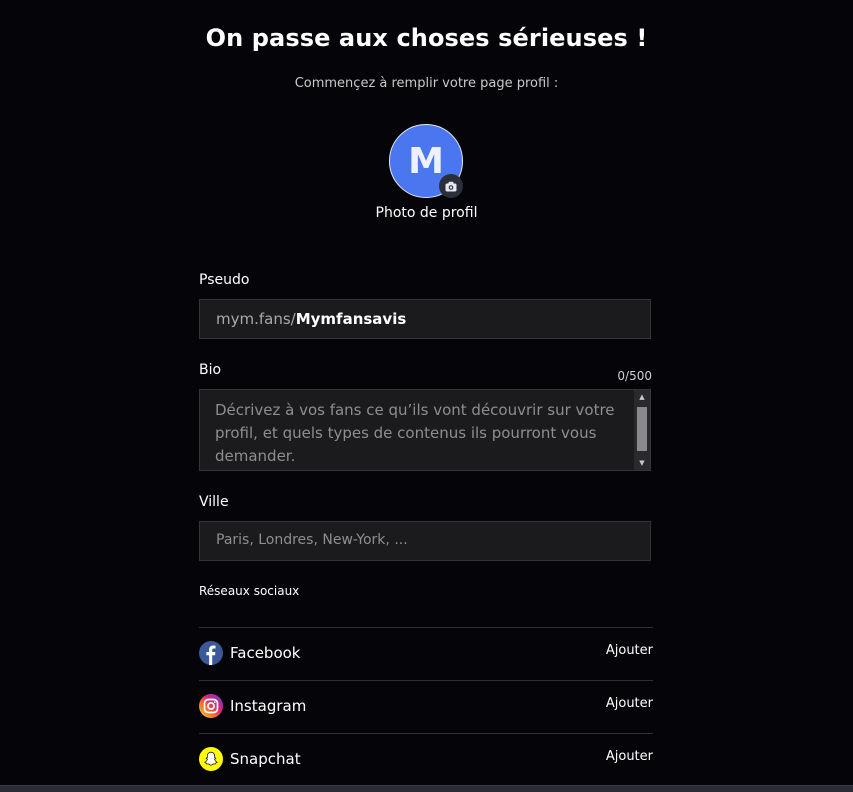 This screenshot has height=792, width=853. Describe the element at coordinates (629, 756) in the screenshot. I see `snapchat-add-button: Ajouter` at that location.